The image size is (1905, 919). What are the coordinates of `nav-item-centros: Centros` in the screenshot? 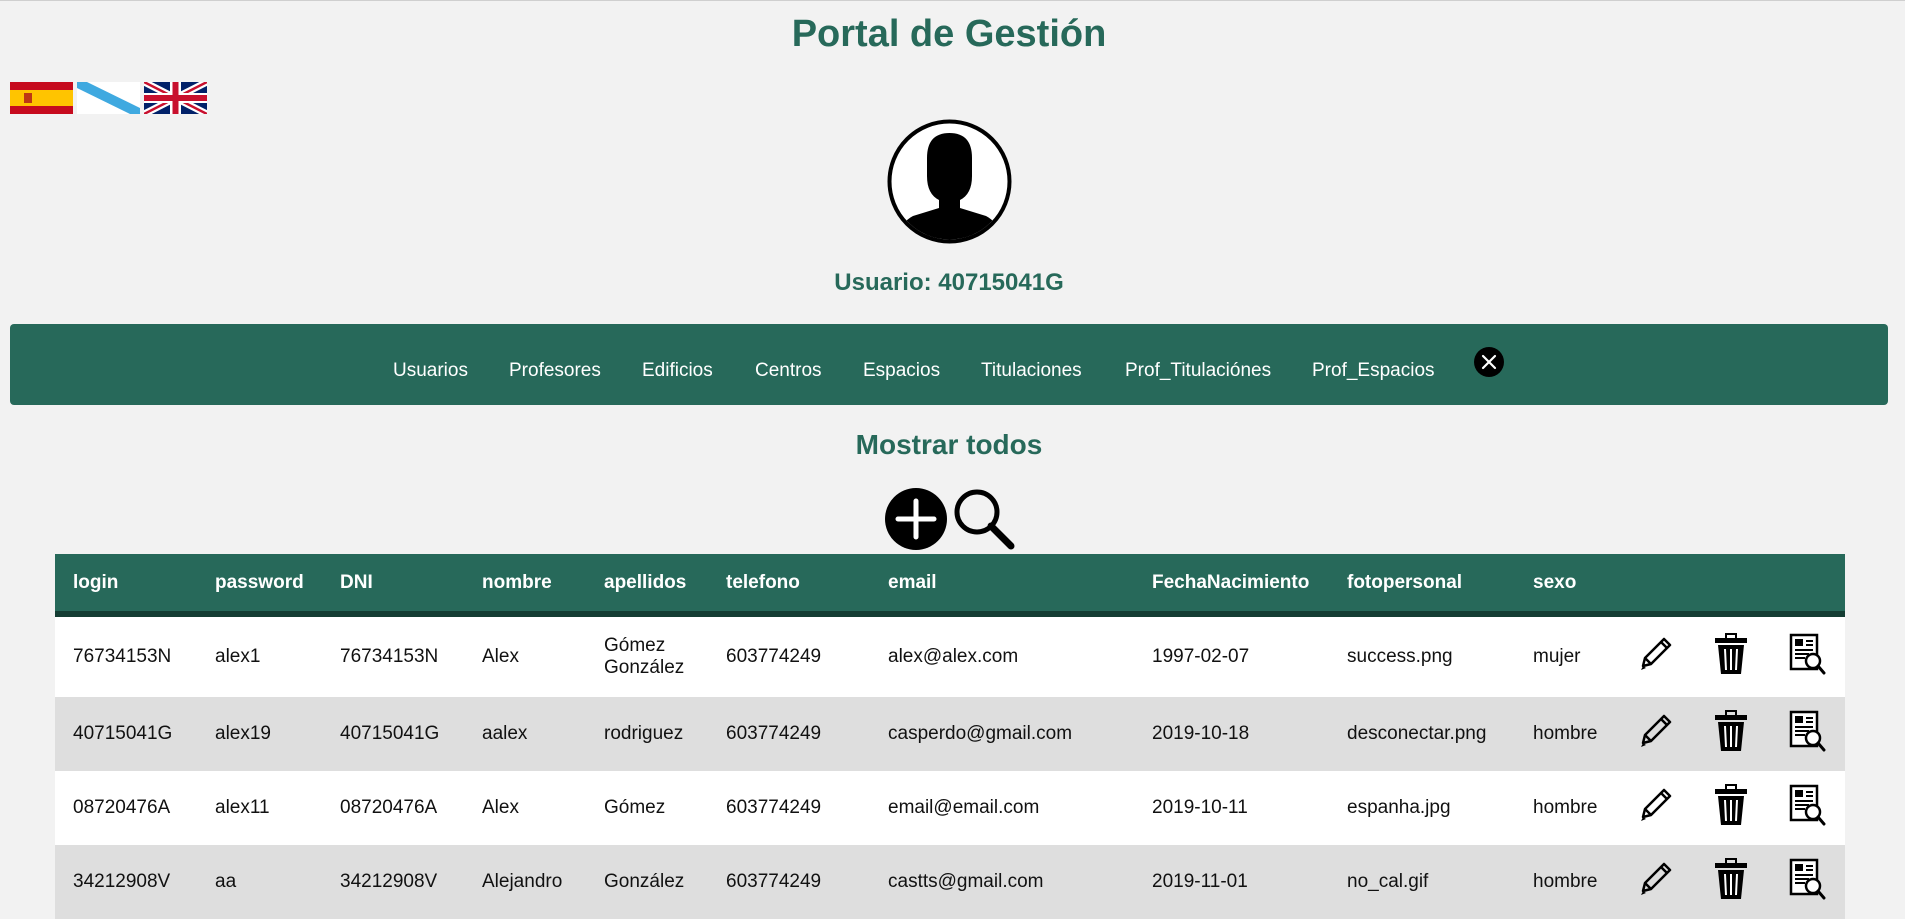 It's located at (788, 371).